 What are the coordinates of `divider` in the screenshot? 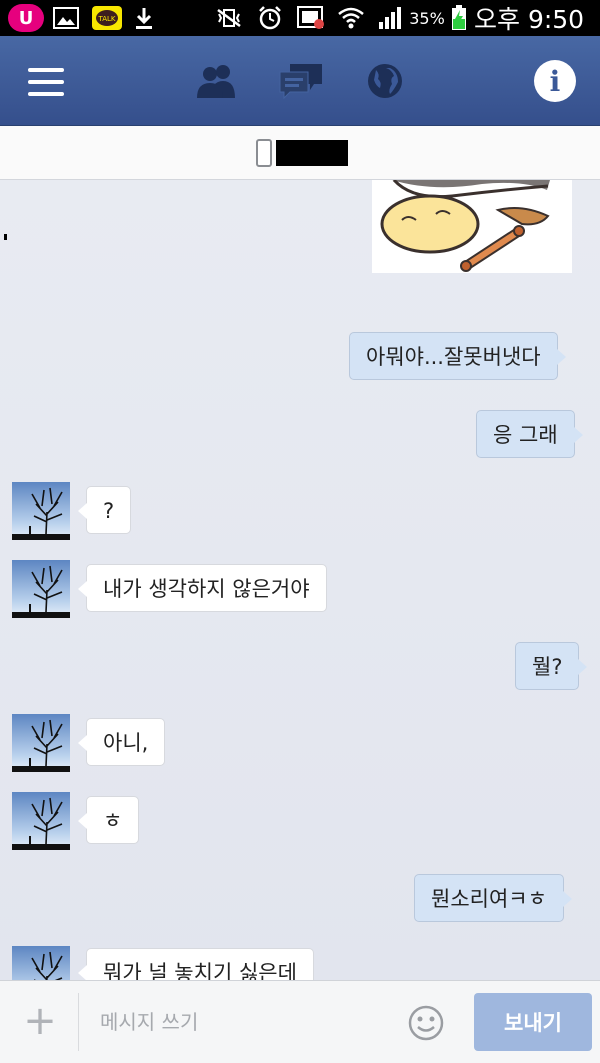 It's located at (78, 1022).